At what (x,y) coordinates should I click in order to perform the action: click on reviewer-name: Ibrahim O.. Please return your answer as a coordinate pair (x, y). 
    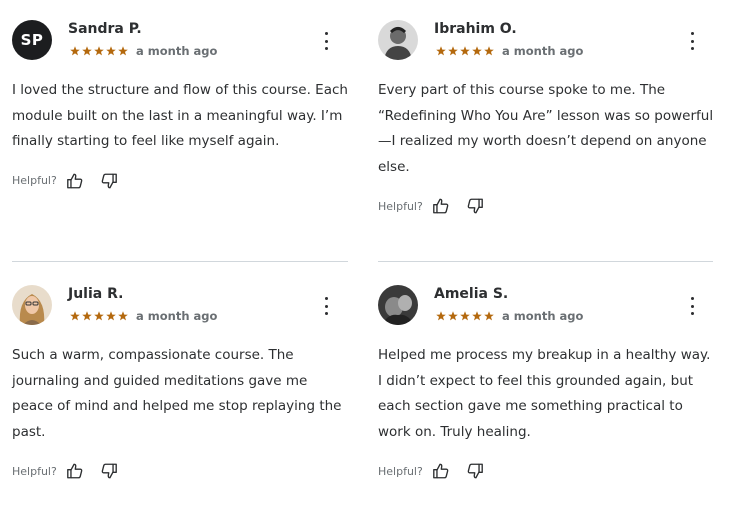
    Looking at the image, I should click on (475, 29).